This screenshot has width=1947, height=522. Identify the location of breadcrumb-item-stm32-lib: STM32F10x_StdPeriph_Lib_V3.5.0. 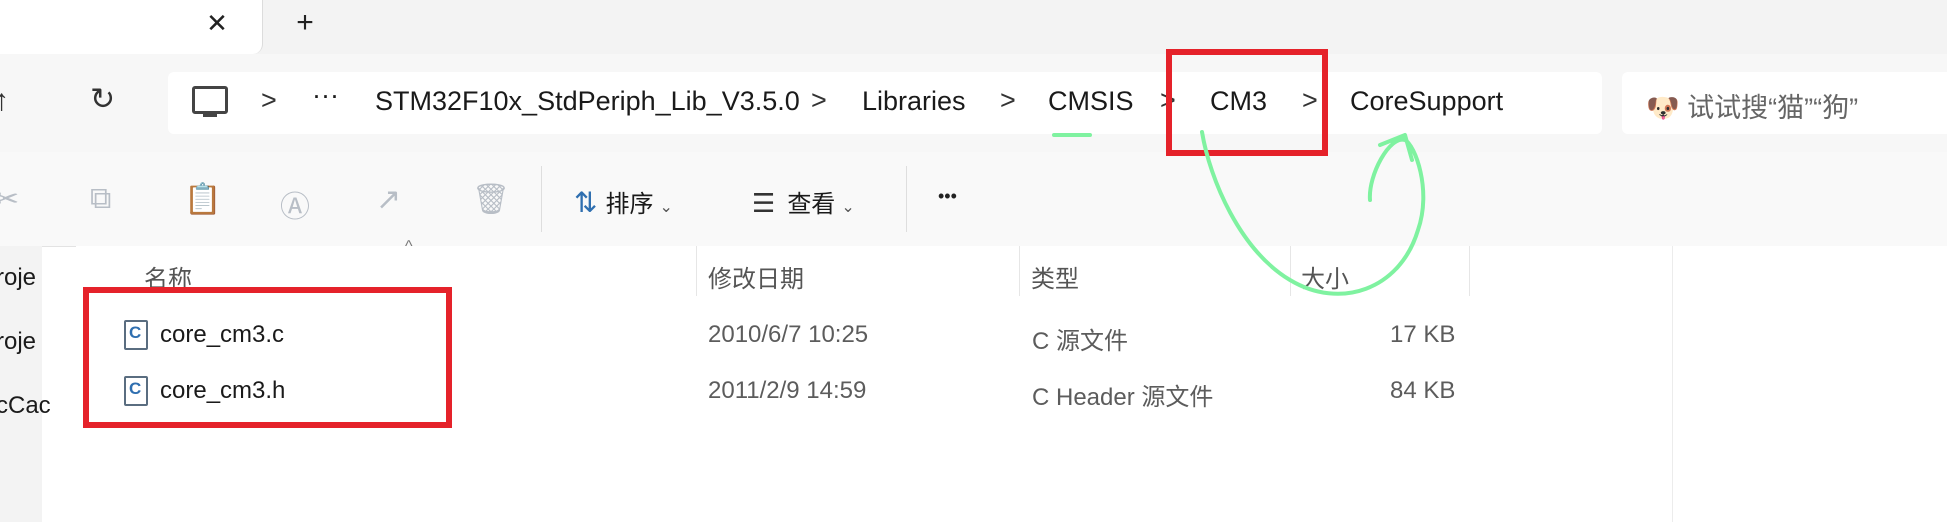
(587, 101).